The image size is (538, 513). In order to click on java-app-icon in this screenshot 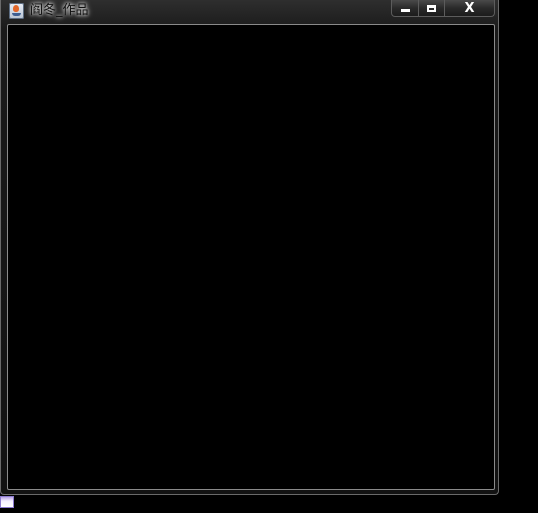, I will do `click(16, 11)`.